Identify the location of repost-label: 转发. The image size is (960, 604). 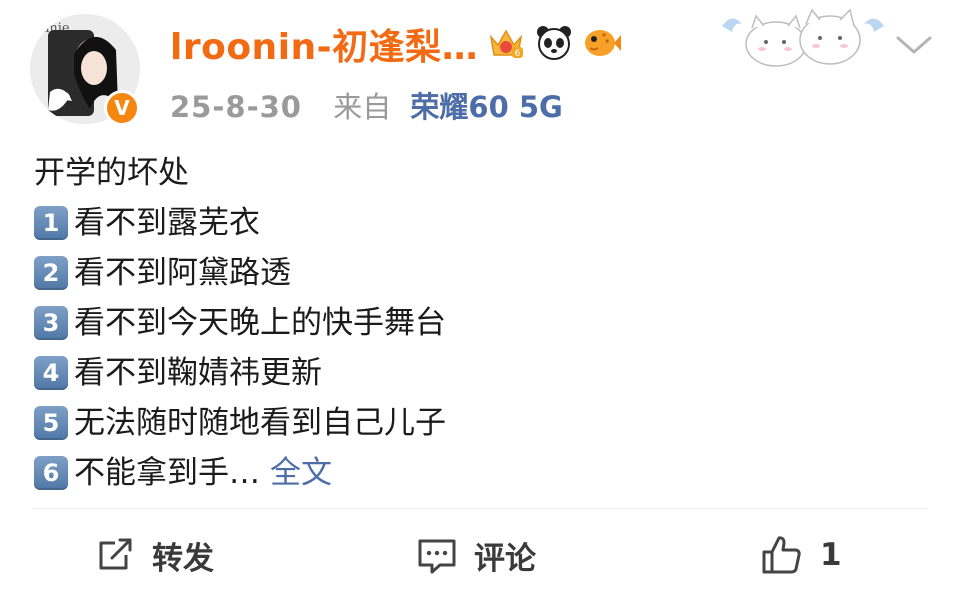
(183, 558).